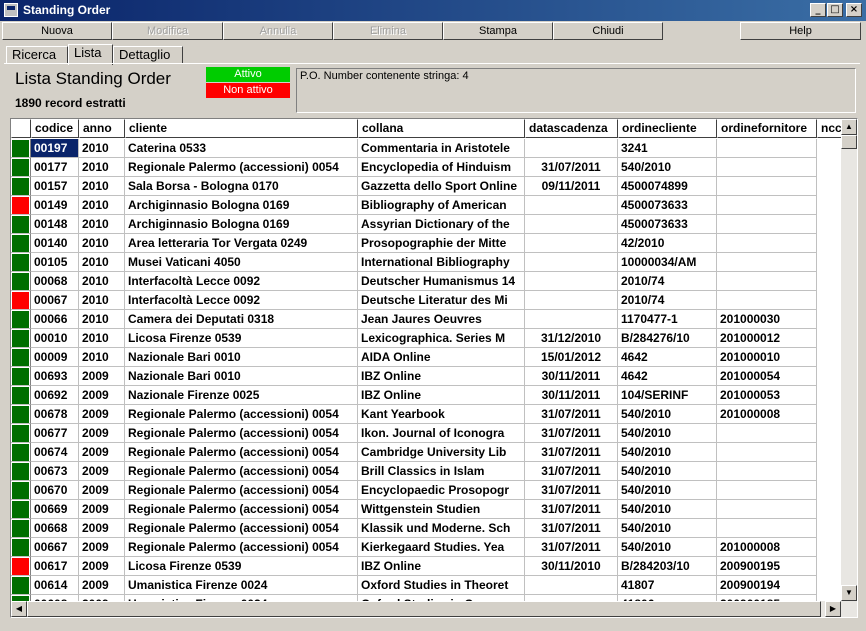  Describe the element at coordinates (21, 128) in the screenshot. I see `header-corner` at that location.